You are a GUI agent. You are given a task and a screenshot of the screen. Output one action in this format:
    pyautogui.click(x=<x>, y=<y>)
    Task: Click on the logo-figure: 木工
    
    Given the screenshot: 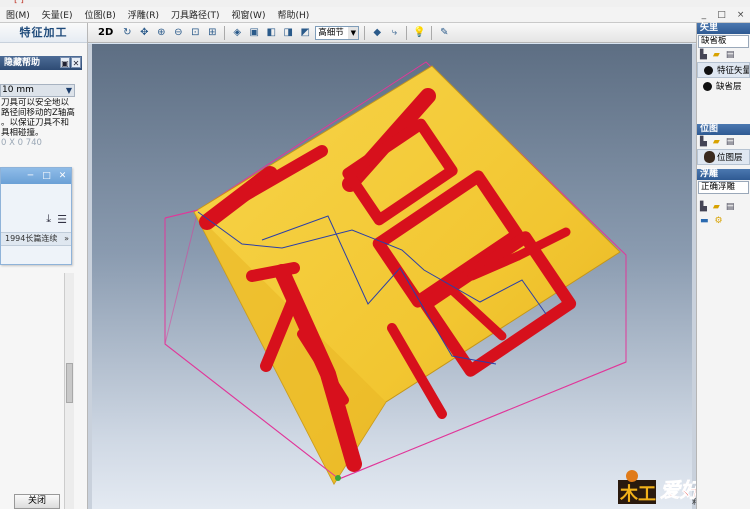 What is the action you would take?
    pyautogui.click(x=637, y=487)
    